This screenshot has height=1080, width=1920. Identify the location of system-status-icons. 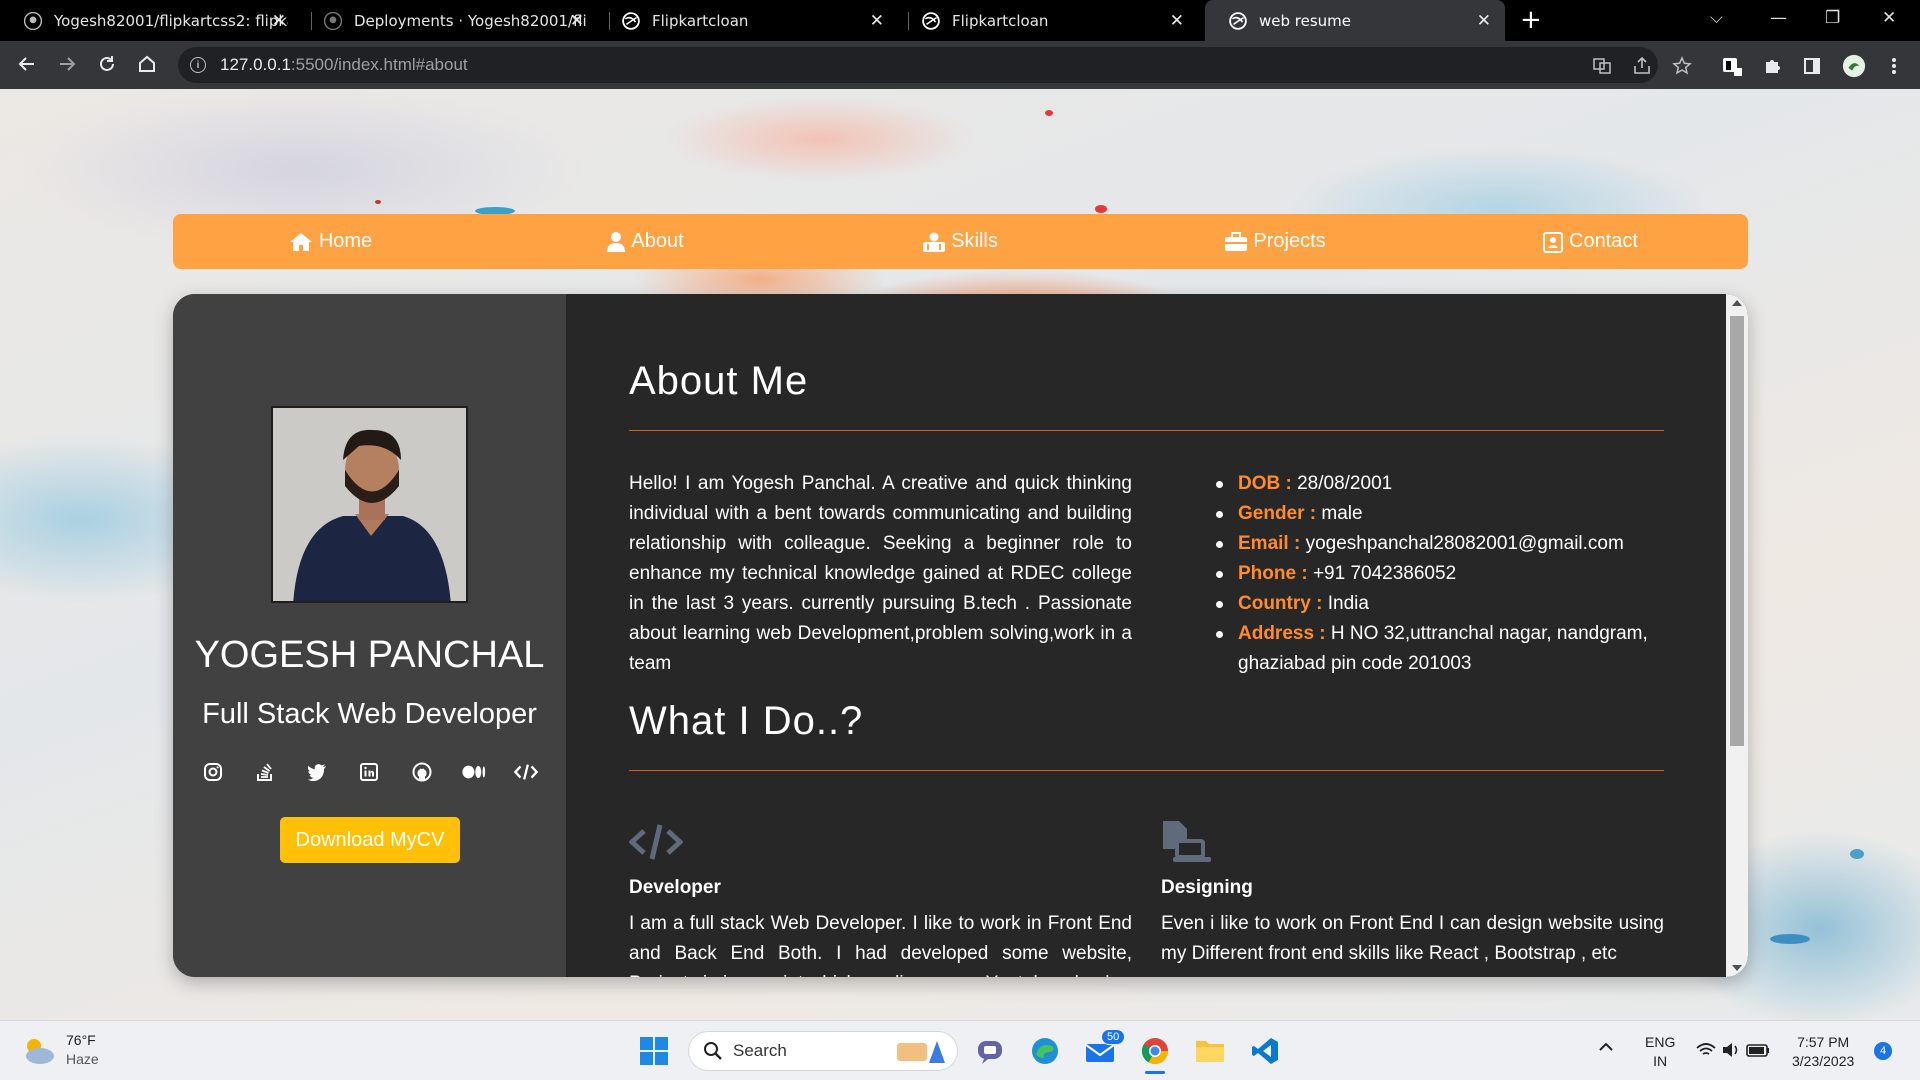
(1733, 1052).